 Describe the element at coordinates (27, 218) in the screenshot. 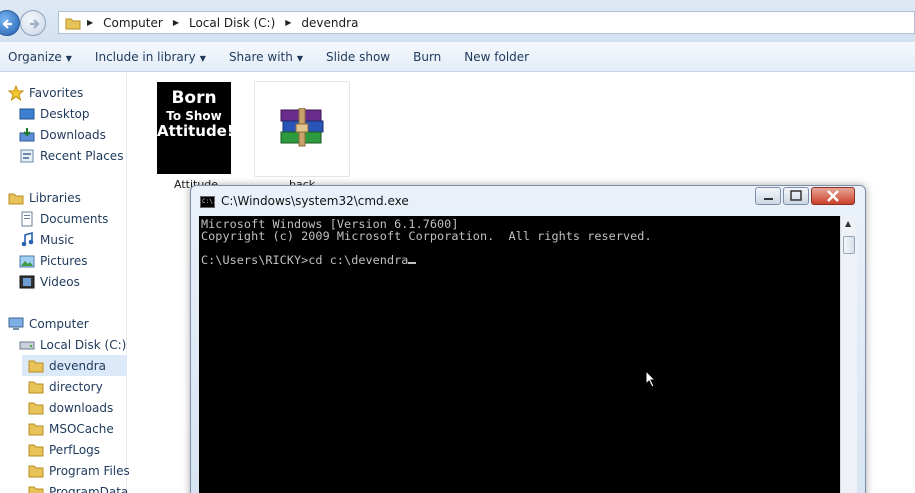

I see `documents-icon` at that location.